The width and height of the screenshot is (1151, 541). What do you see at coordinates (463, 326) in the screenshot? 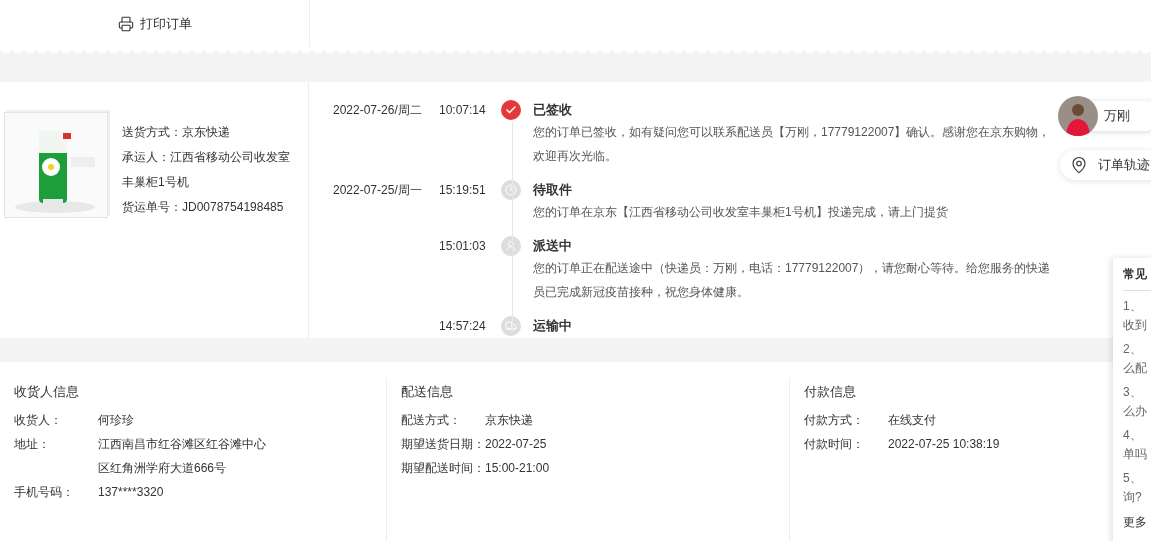
I see `tracking-time: 14:57:24` at bounding box center [463, 326].